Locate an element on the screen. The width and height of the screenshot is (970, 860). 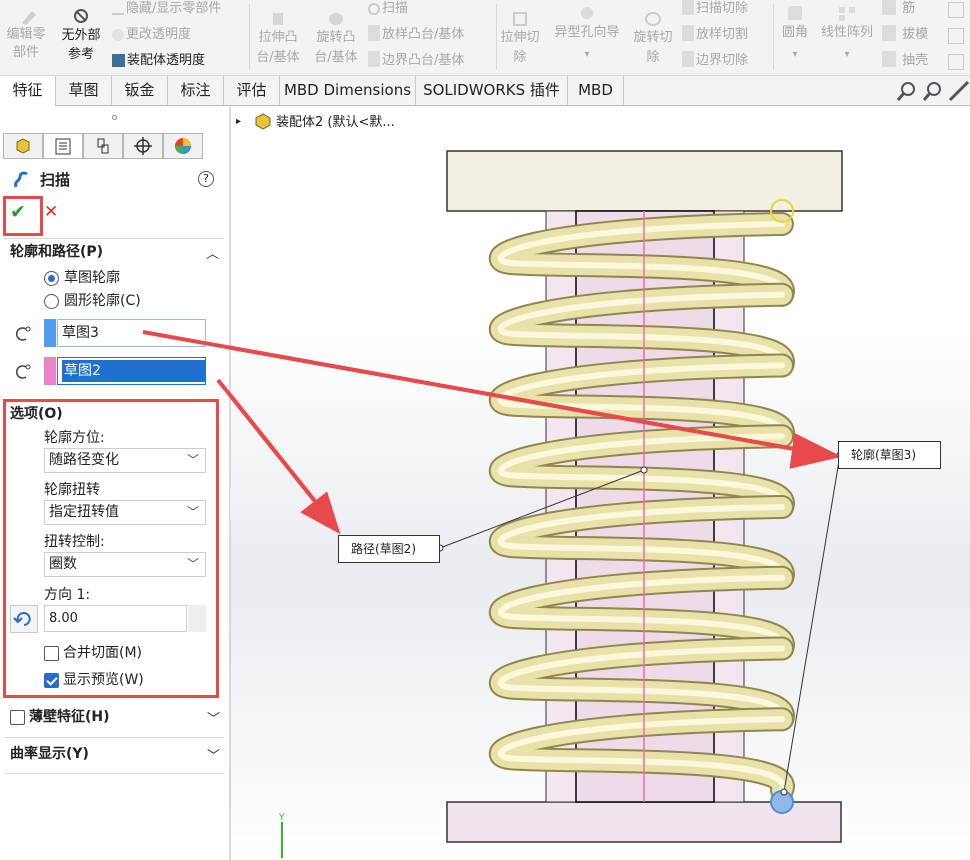
panel-grip-icon is located at coordinates (114, 117).